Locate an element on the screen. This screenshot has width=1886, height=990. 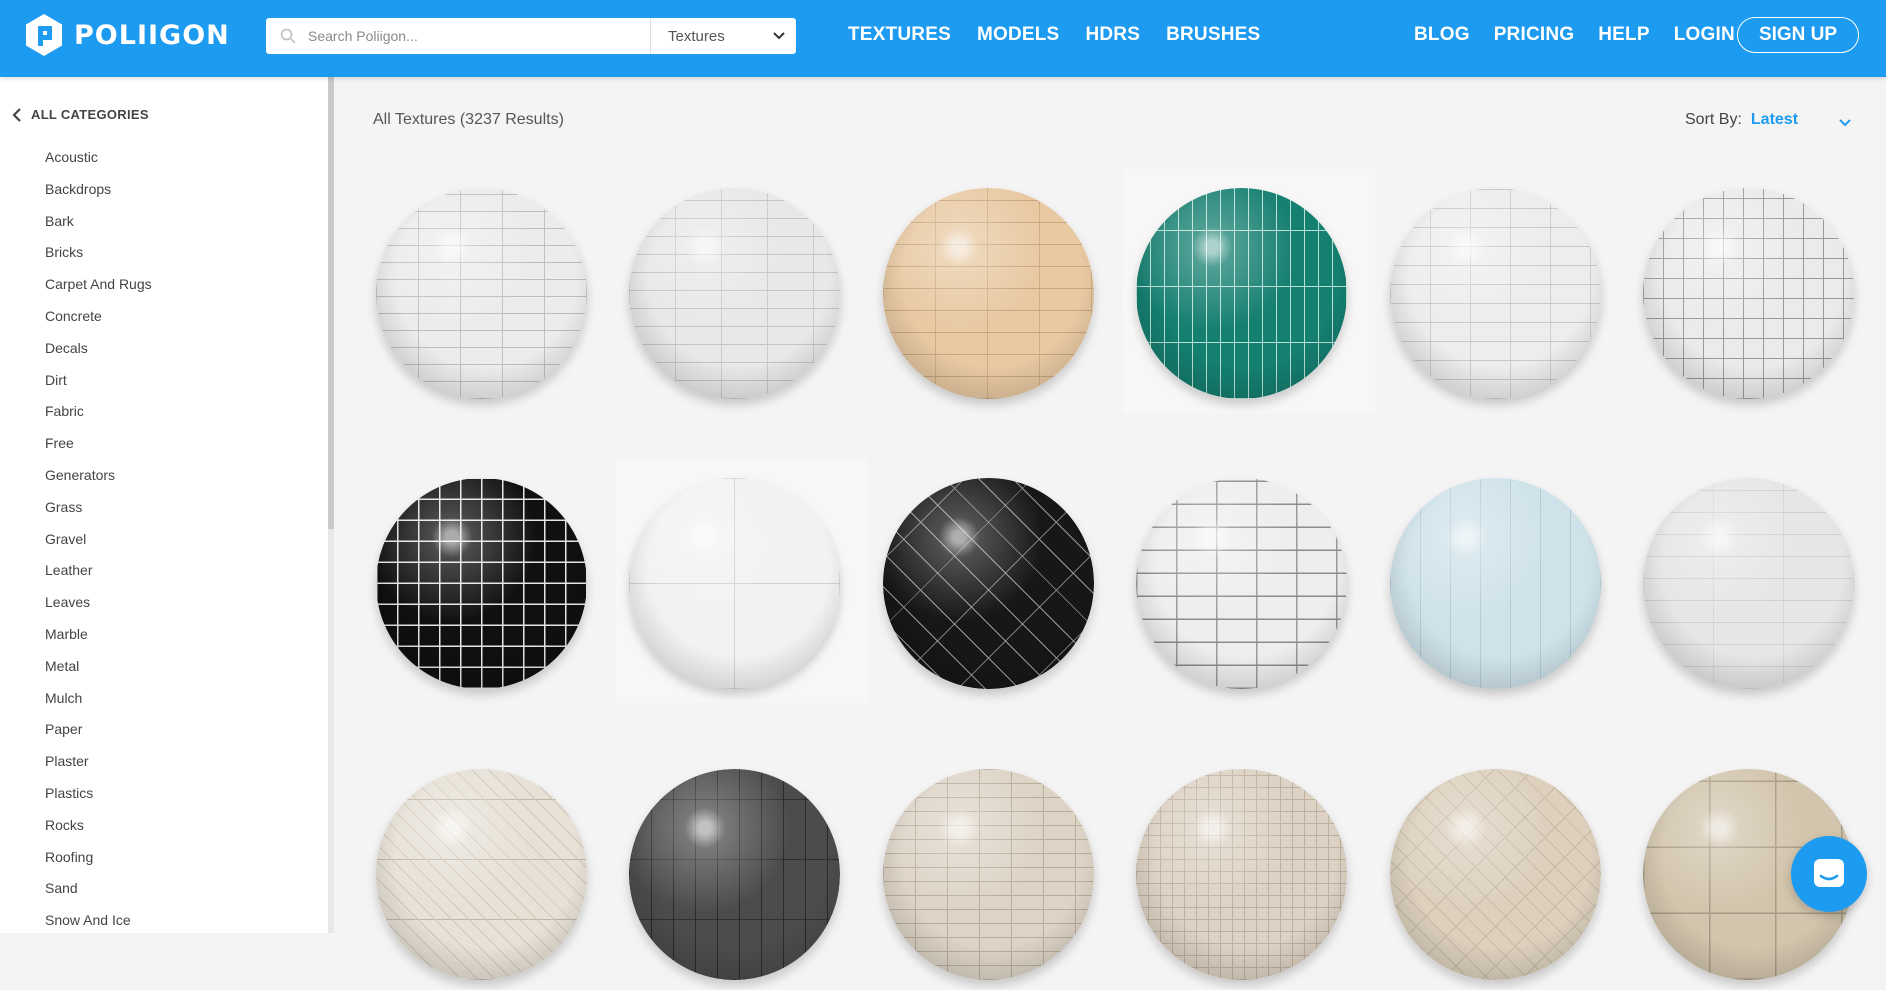
nav-pricing: PRICING is located at coordinates (1534, 35).